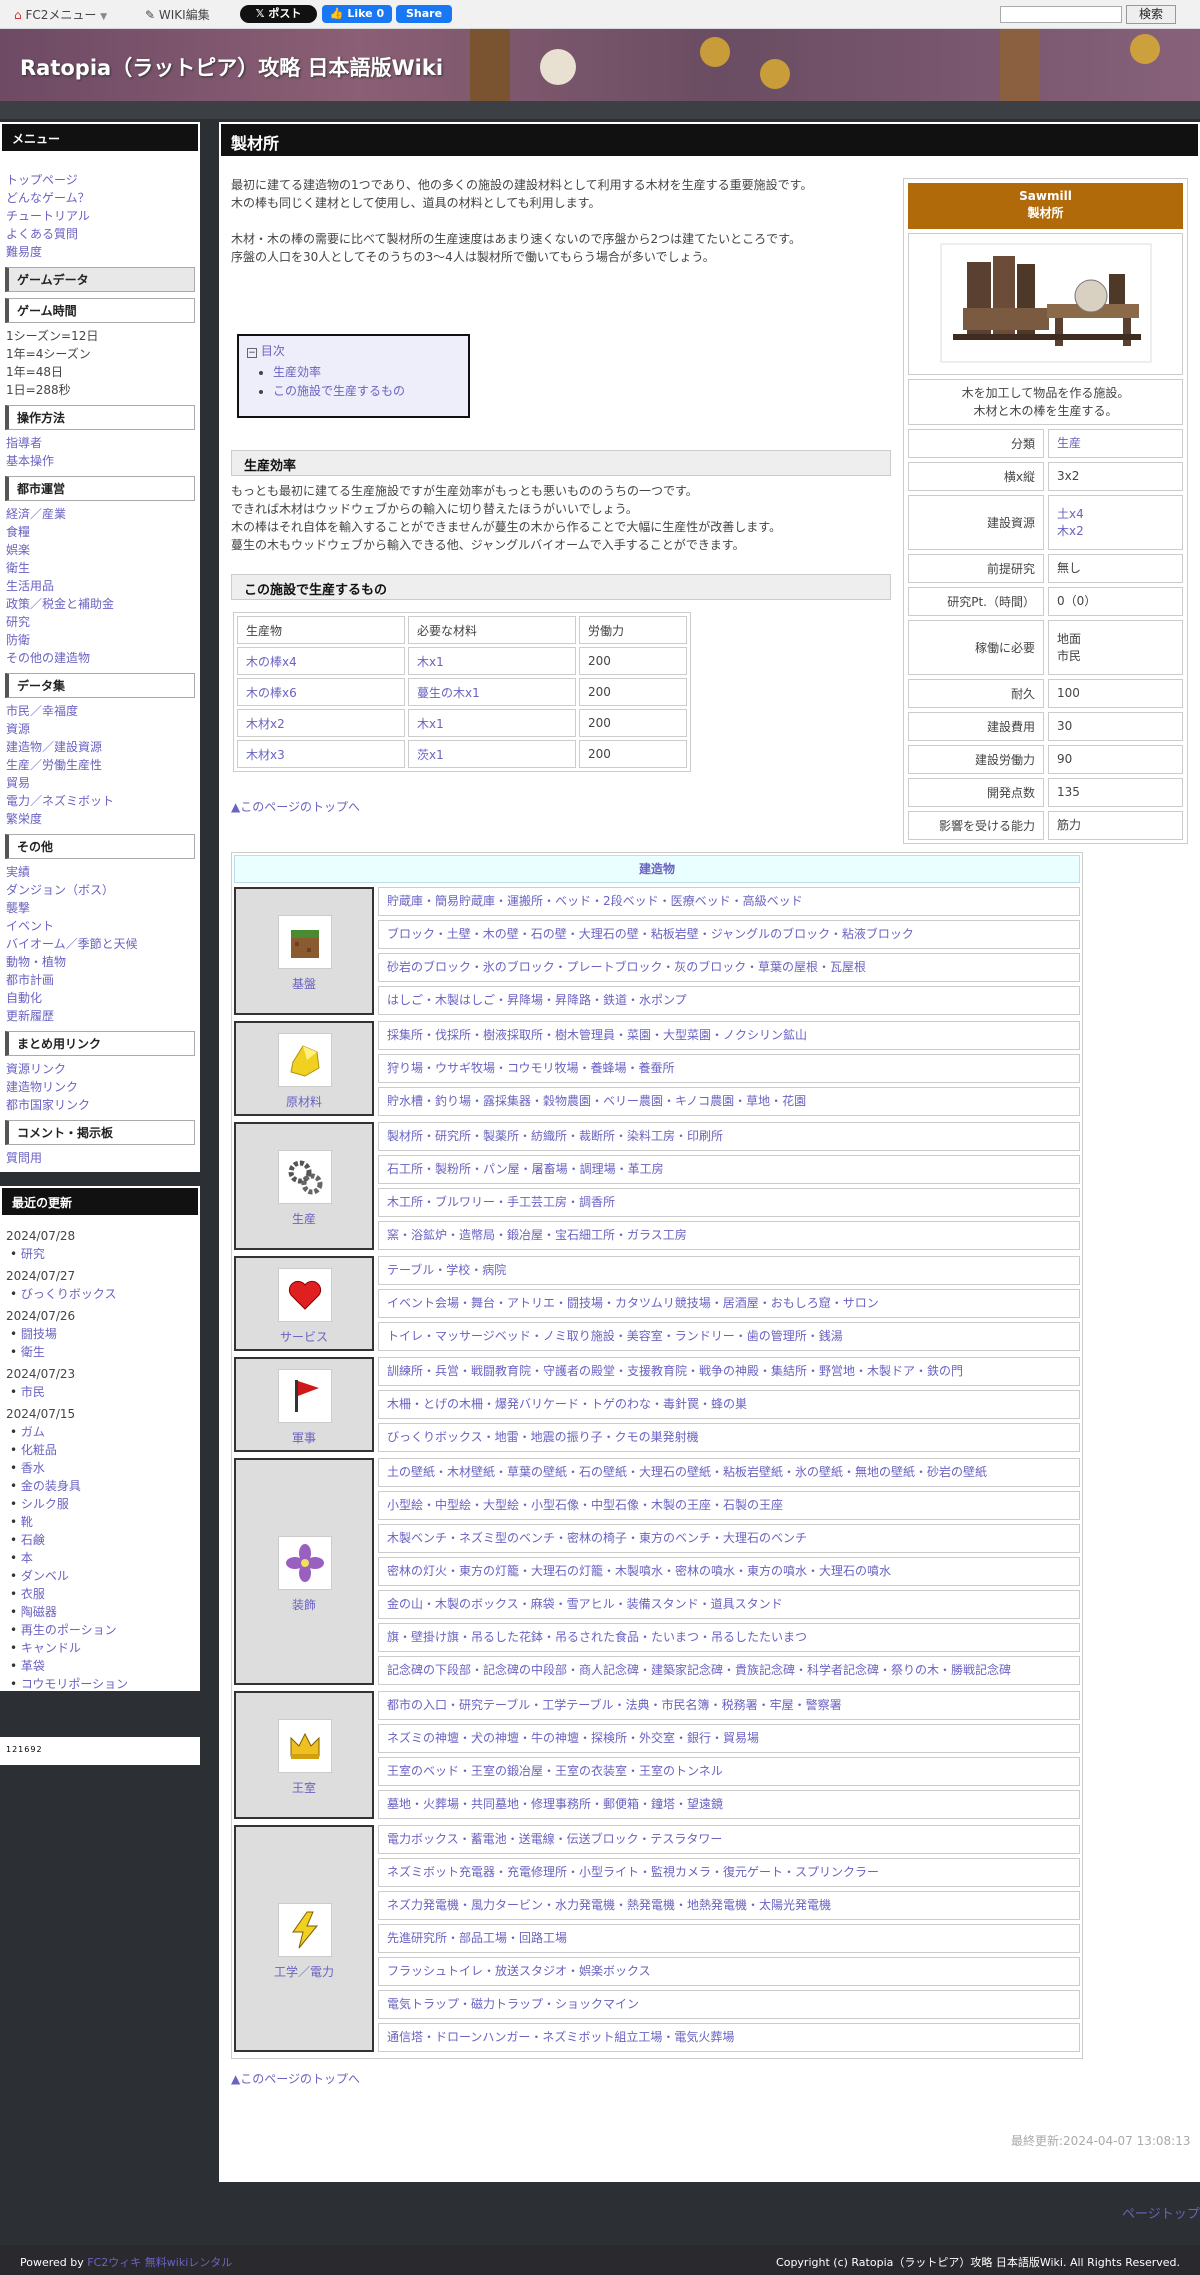 This screenshot has width=1200, height=2275. What do you see at coordinates (729, 1905) in the screenshot?
I see `building-row: ネズ力発電機・風力タービン・水力発電機・熱発電機・地熱発電機・太陽光発電機` at bounding box center [729, 1905].